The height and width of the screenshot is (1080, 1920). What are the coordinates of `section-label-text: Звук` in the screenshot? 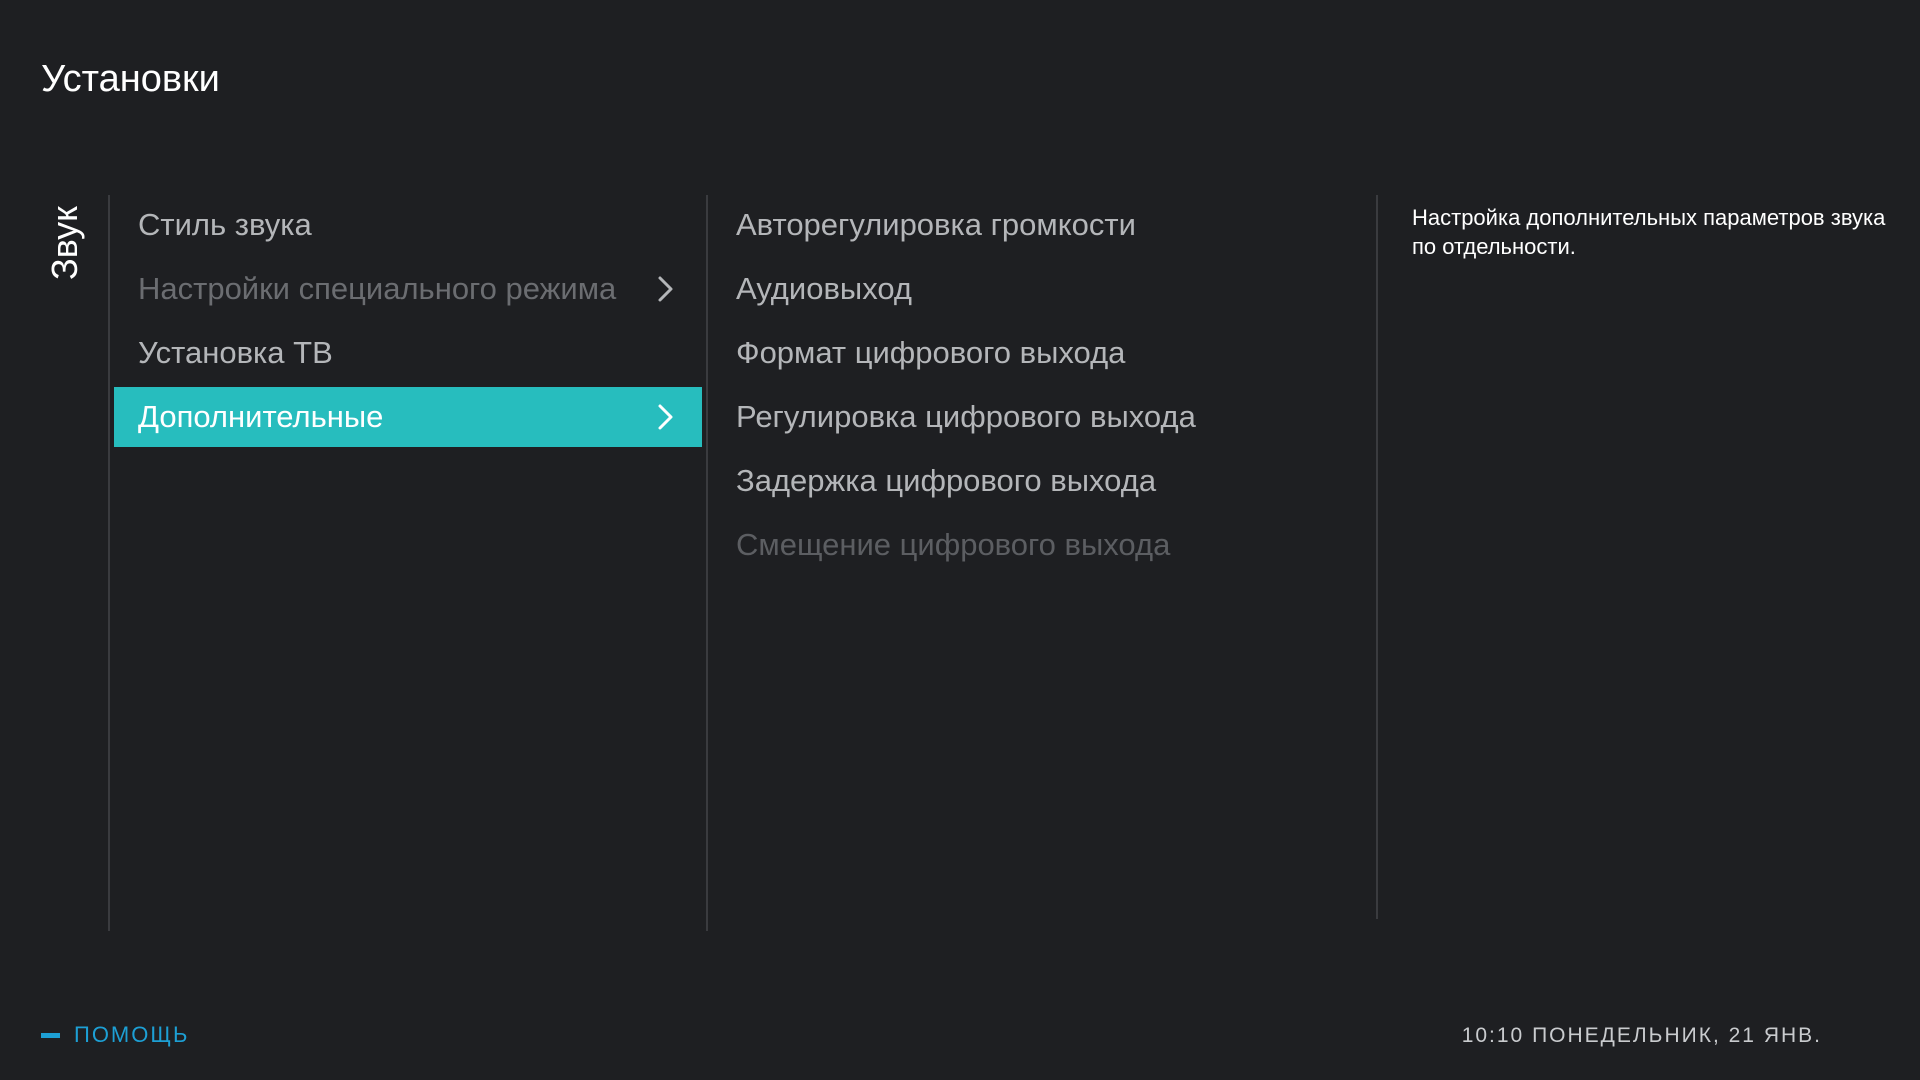 It's located at (64, 243).